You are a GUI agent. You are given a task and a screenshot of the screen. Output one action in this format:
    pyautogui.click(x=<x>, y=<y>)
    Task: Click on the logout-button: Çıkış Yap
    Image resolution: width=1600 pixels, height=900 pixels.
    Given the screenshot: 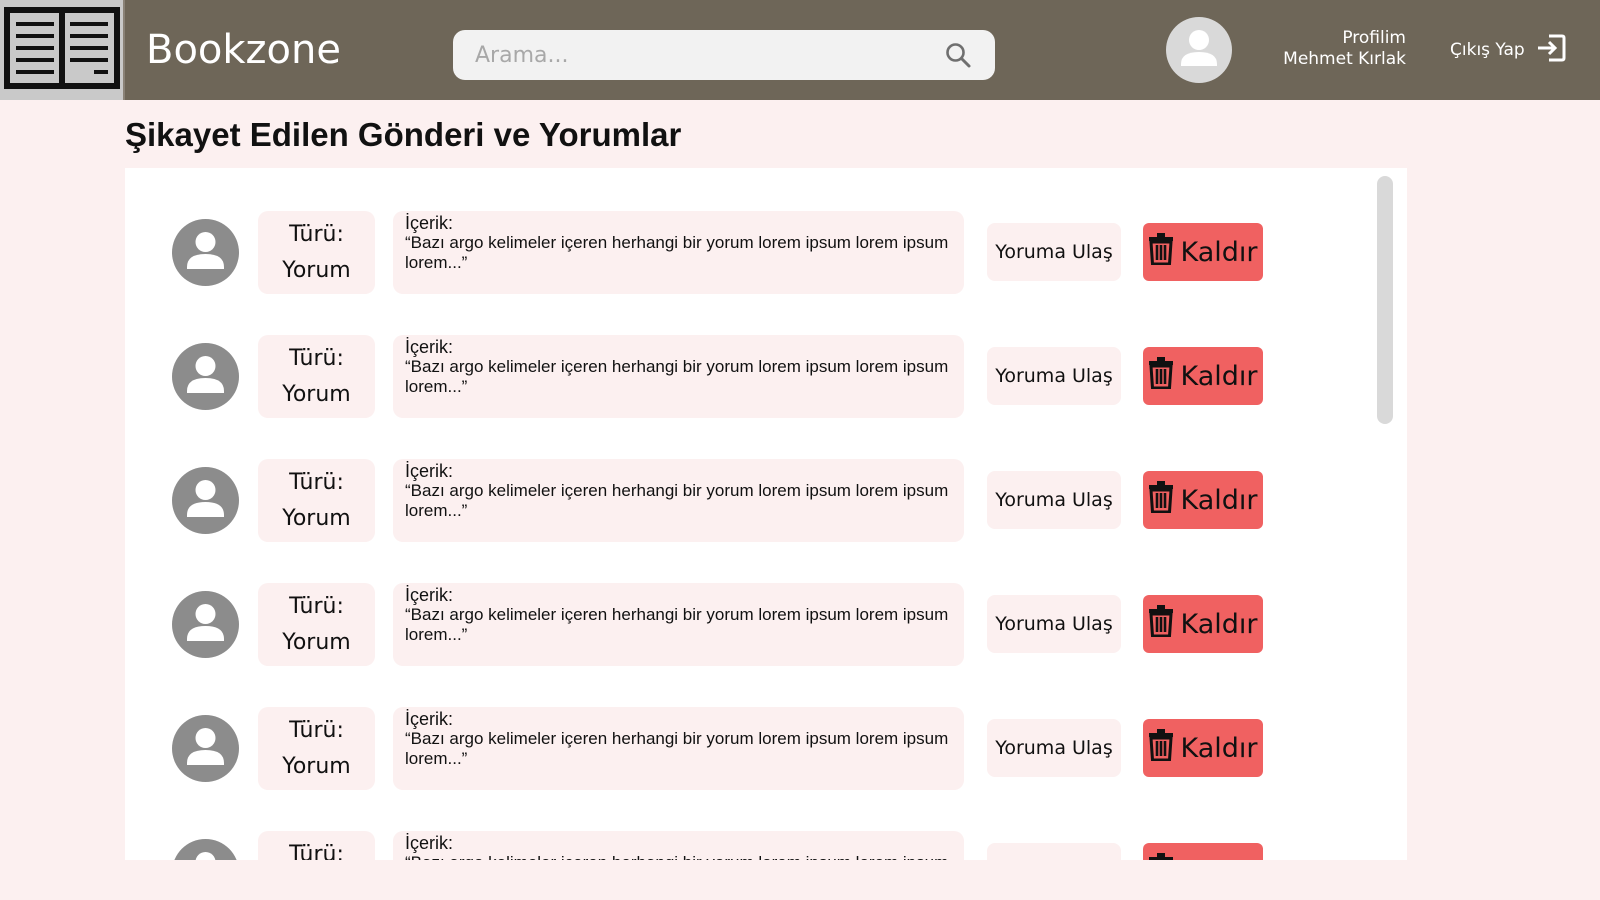 What is the action you would take?
    pyautogui.click(x=1508, y=50)
    